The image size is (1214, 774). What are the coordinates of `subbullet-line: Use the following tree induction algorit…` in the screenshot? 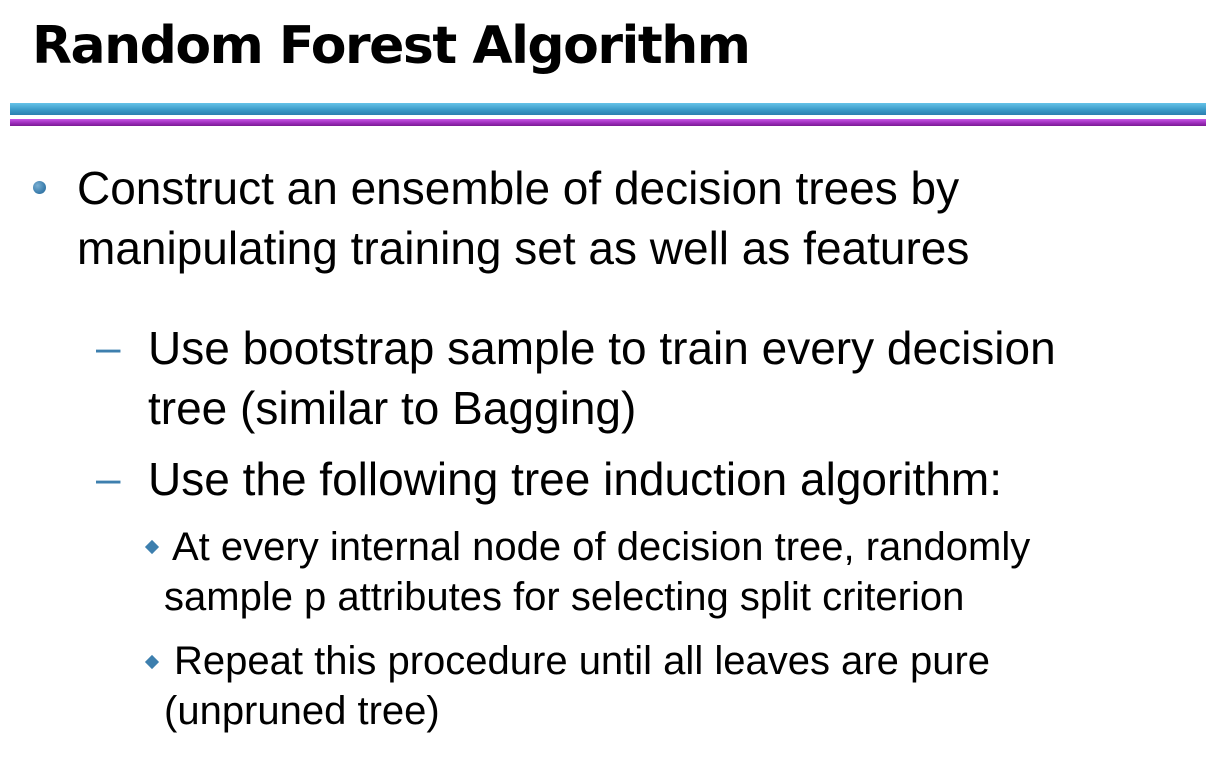 It's located at (575, 479).